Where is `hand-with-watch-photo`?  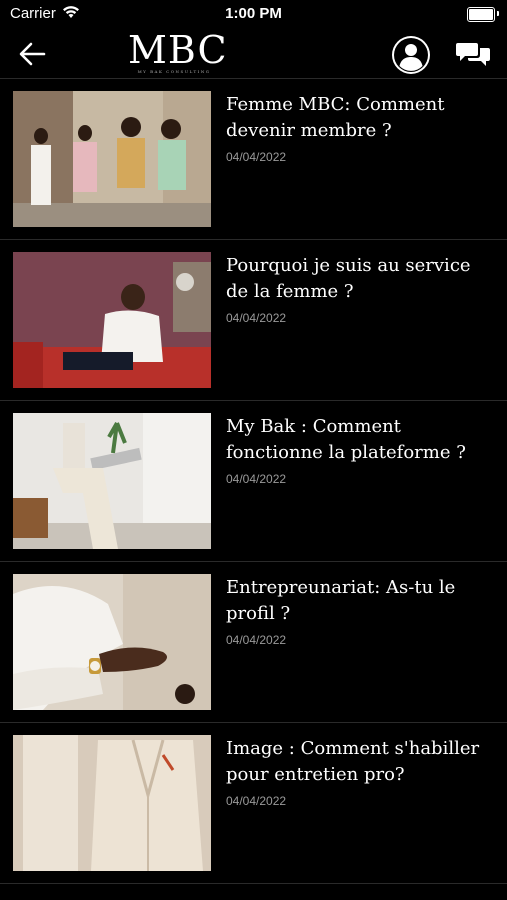
hand-with-watch-photo is located at coordinates (112, 642).